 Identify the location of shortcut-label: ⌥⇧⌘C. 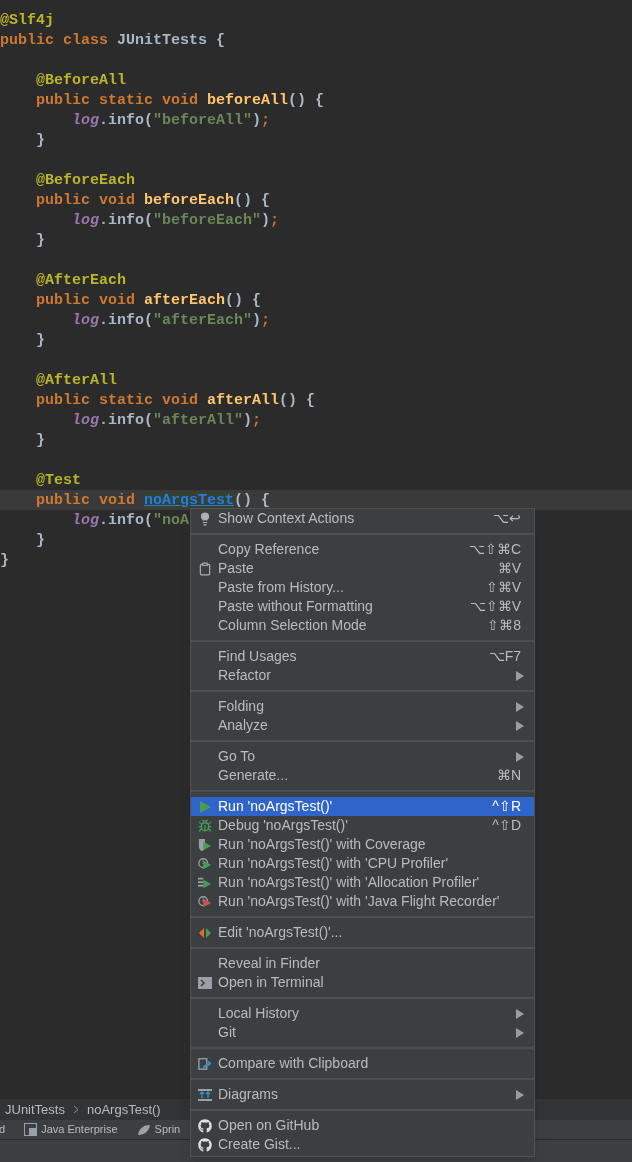
(494, 549).